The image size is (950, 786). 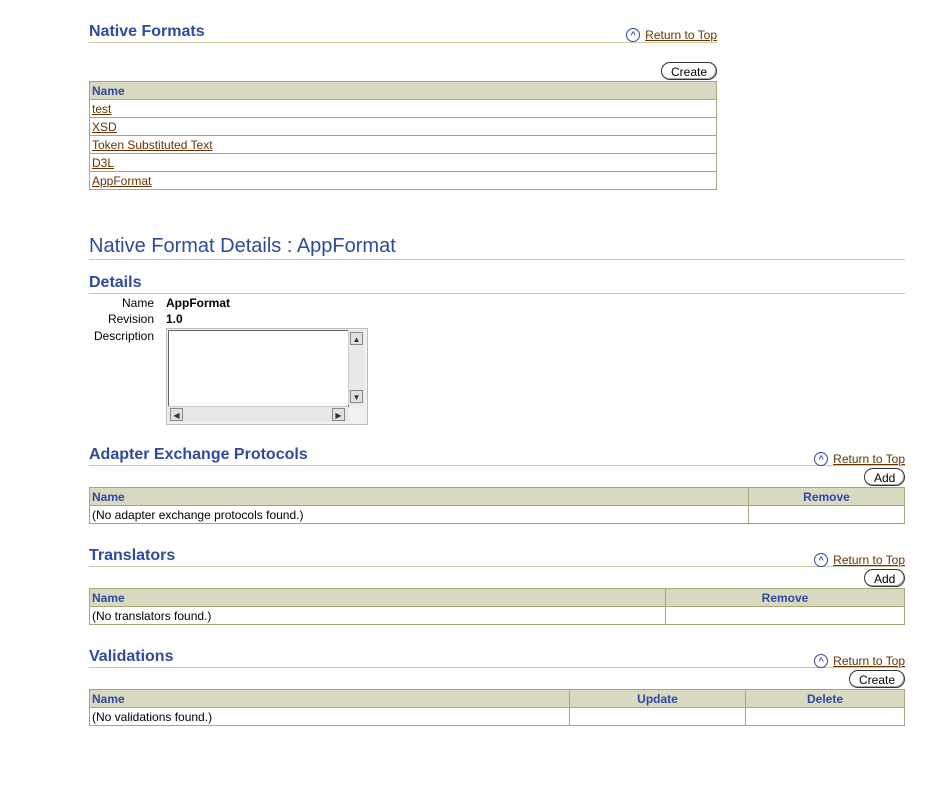 What do you see at coordinates (356, 367) in the screenshot?
I see `vertical-scrollbar: ▲ ▼` at bounding box center [356, 367].